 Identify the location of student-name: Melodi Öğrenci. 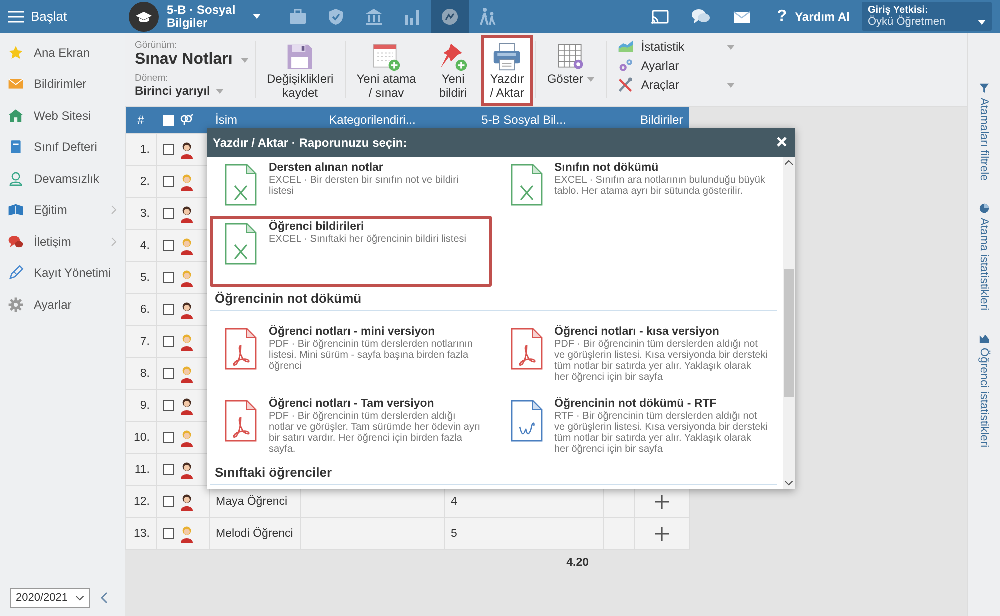
(255, 534).